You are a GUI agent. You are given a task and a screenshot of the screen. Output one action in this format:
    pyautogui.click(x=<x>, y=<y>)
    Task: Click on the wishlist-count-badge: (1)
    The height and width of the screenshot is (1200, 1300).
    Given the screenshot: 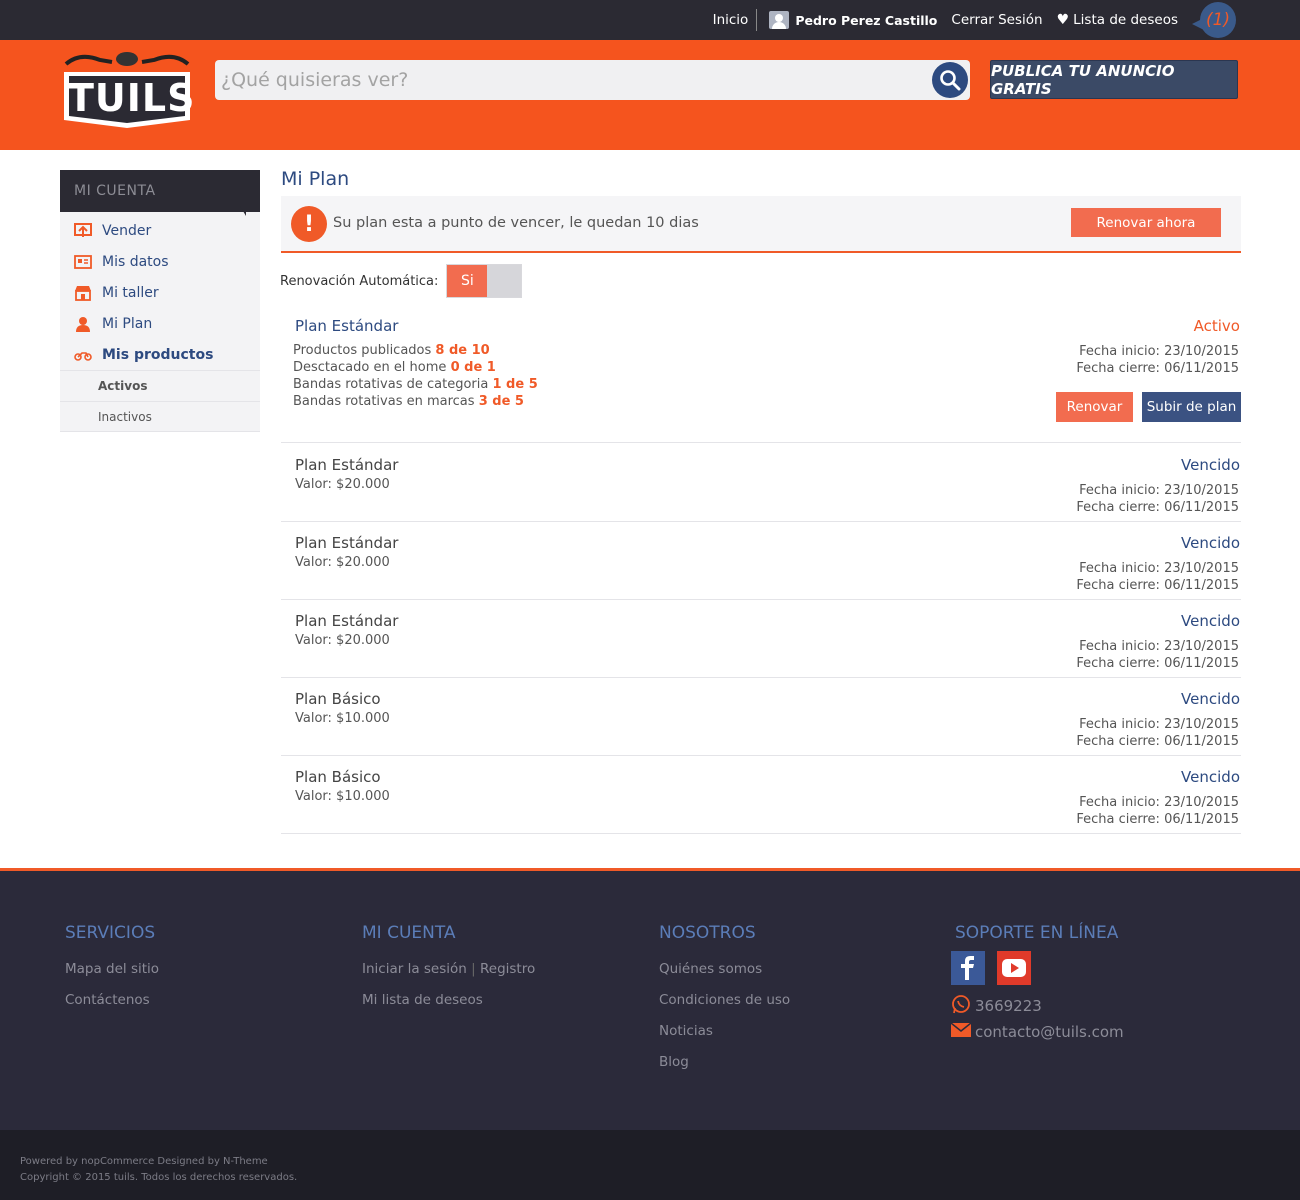 What is the action you would take?
    pyautogui.click(x=1214, y=20)
    